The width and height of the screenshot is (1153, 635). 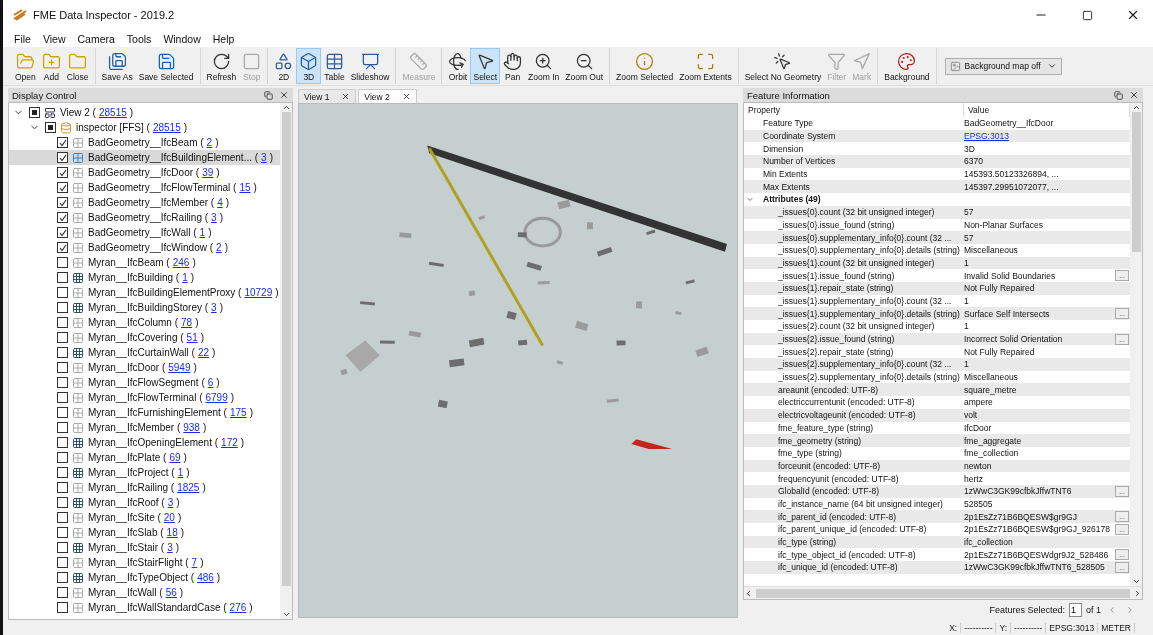 I want to click on count-link: 69, so click(x=175, y=457).